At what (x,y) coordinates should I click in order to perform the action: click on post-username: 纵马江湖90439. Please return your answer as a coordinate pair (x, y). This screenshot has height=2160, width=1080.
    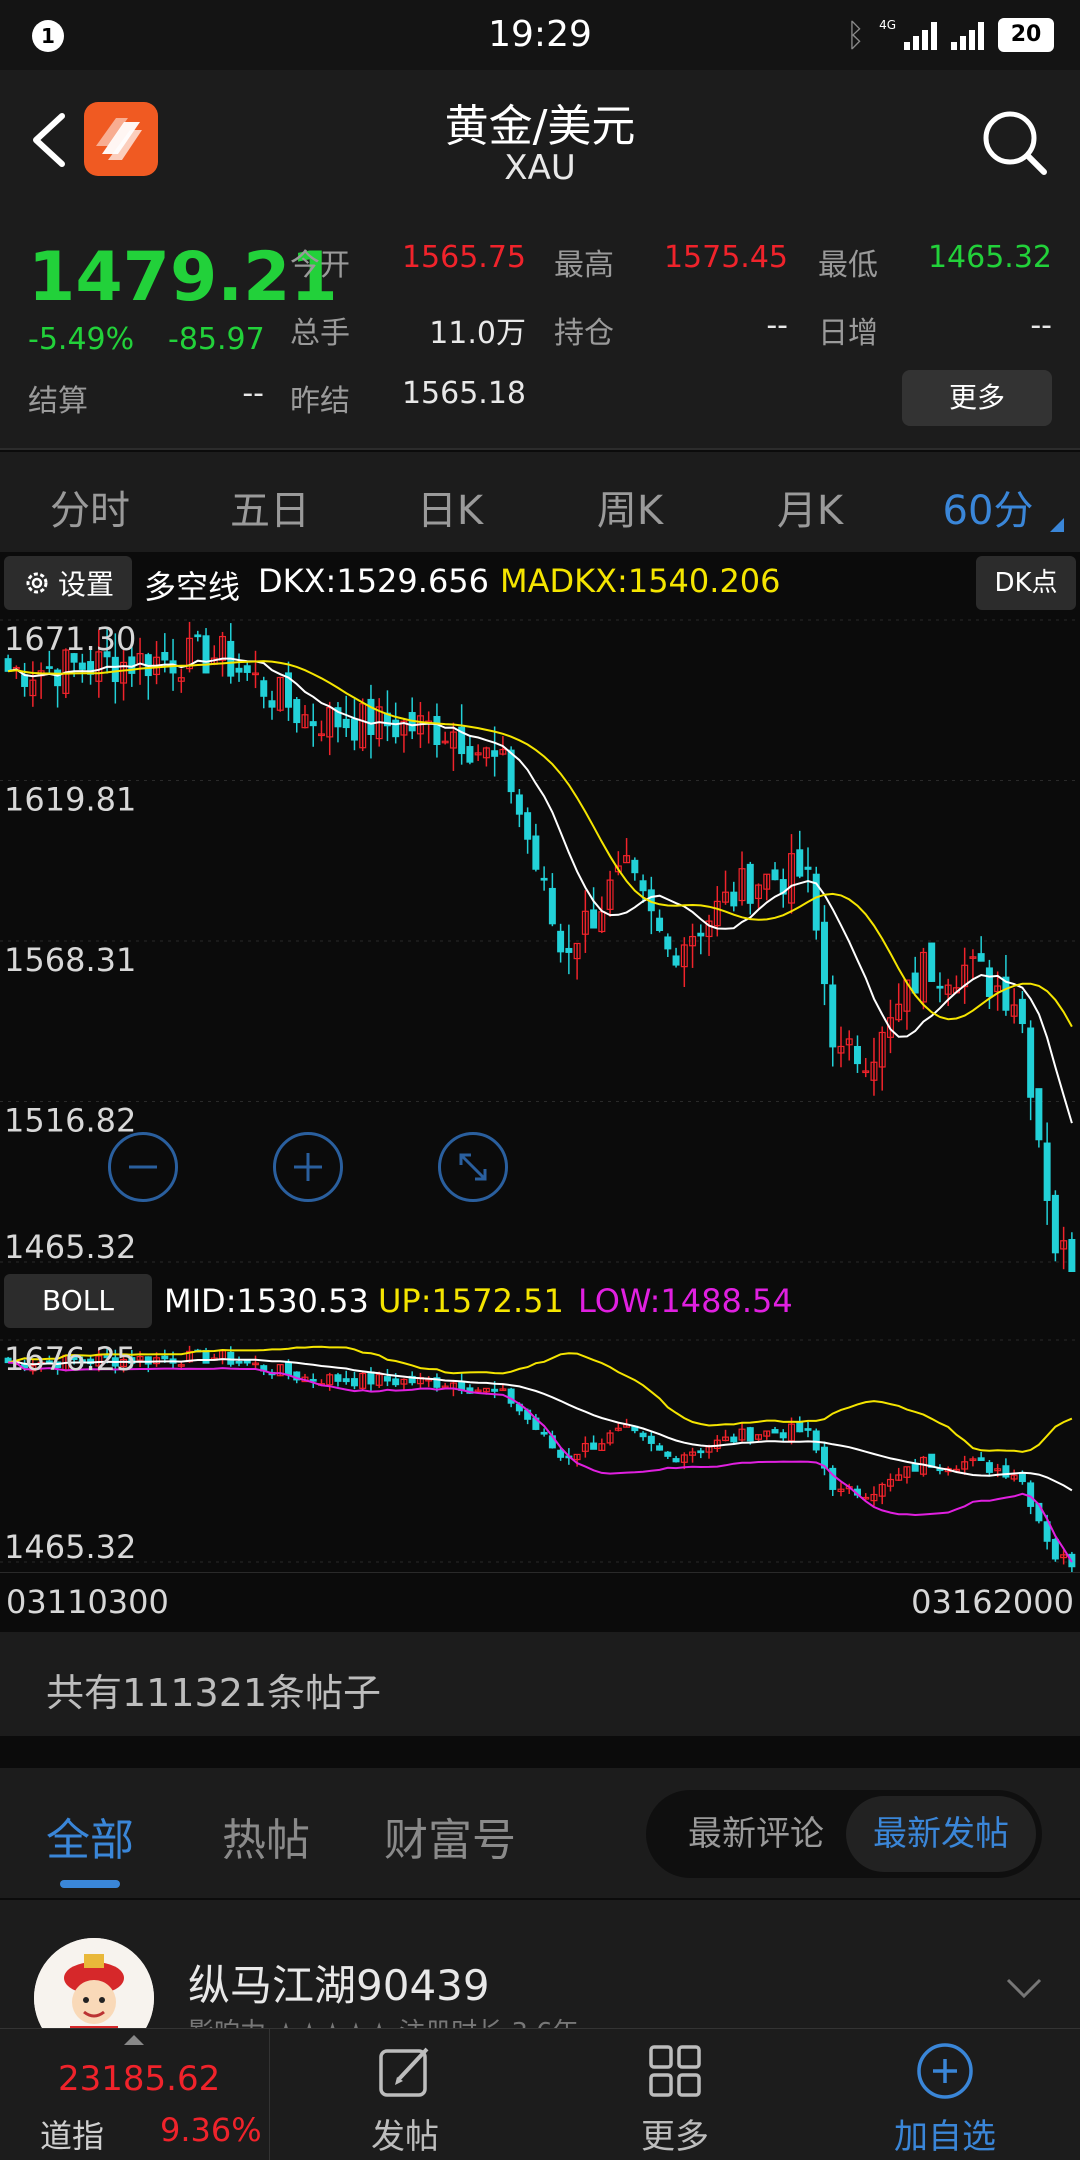
    Looking at the image, I should click on (339, 1982).